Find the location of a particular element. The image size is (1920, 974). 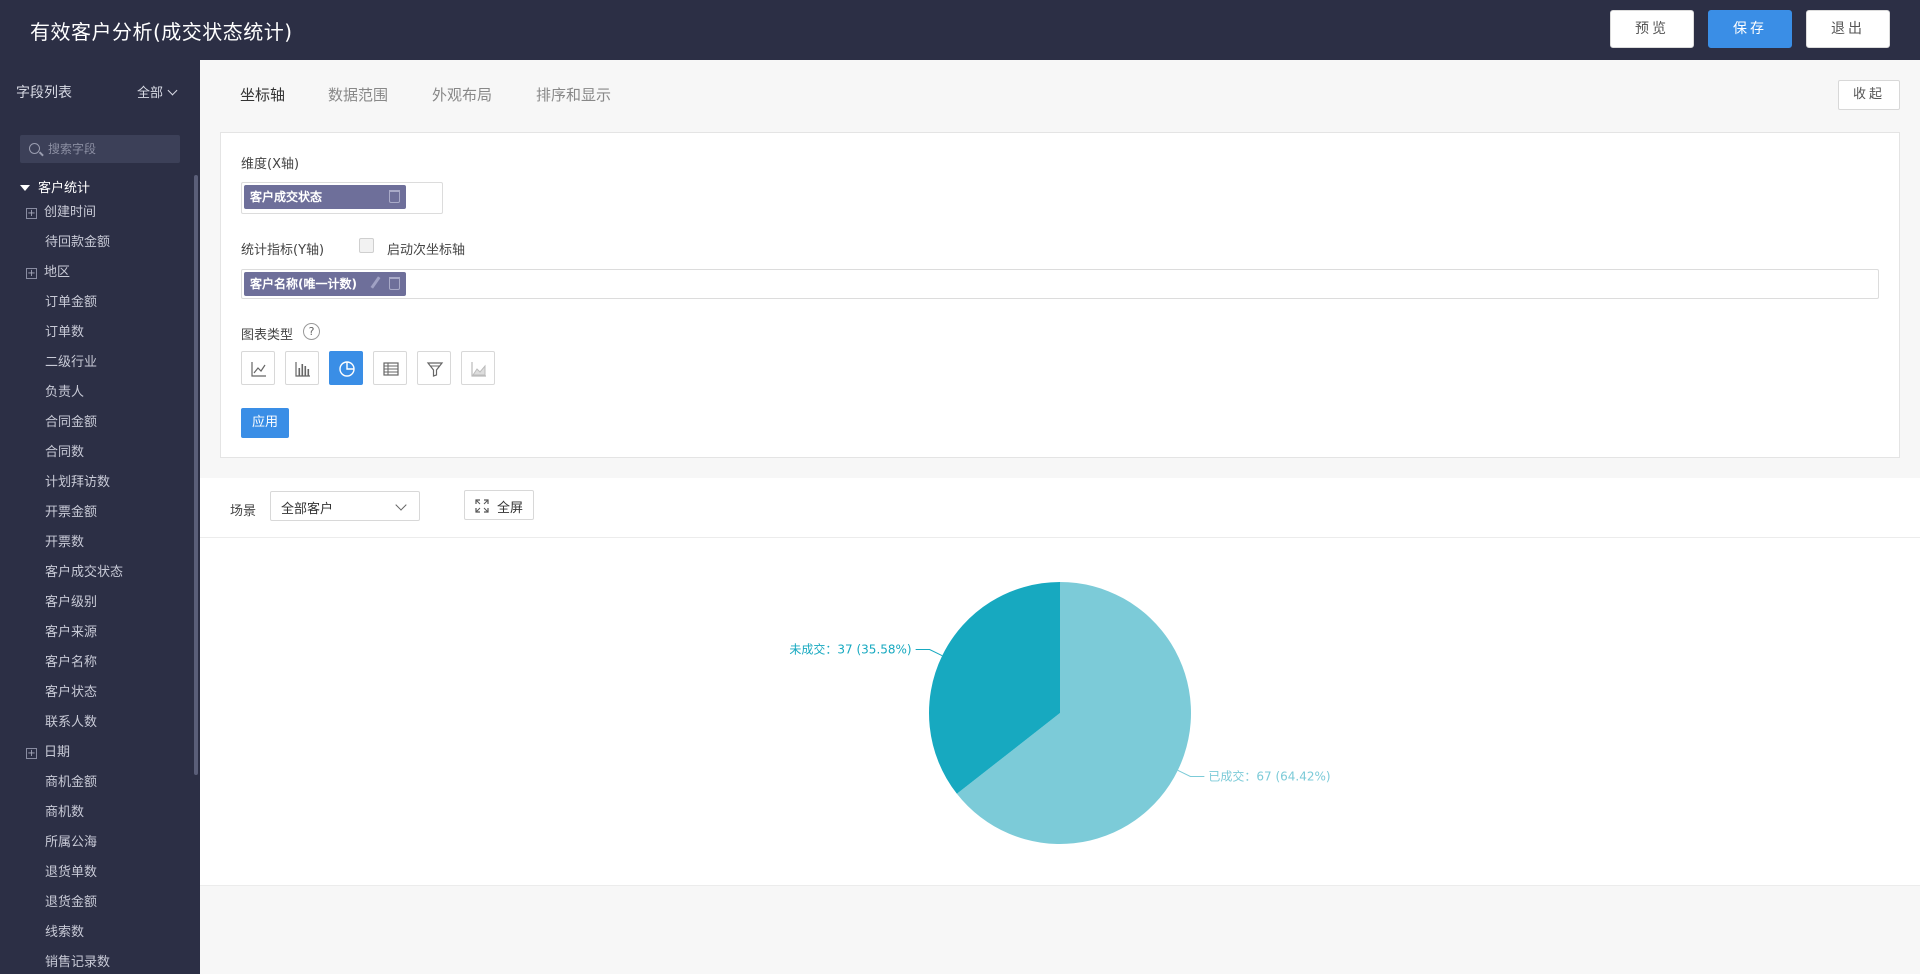

tree-item-label: 合同数 is located at coordinates (65, 452).